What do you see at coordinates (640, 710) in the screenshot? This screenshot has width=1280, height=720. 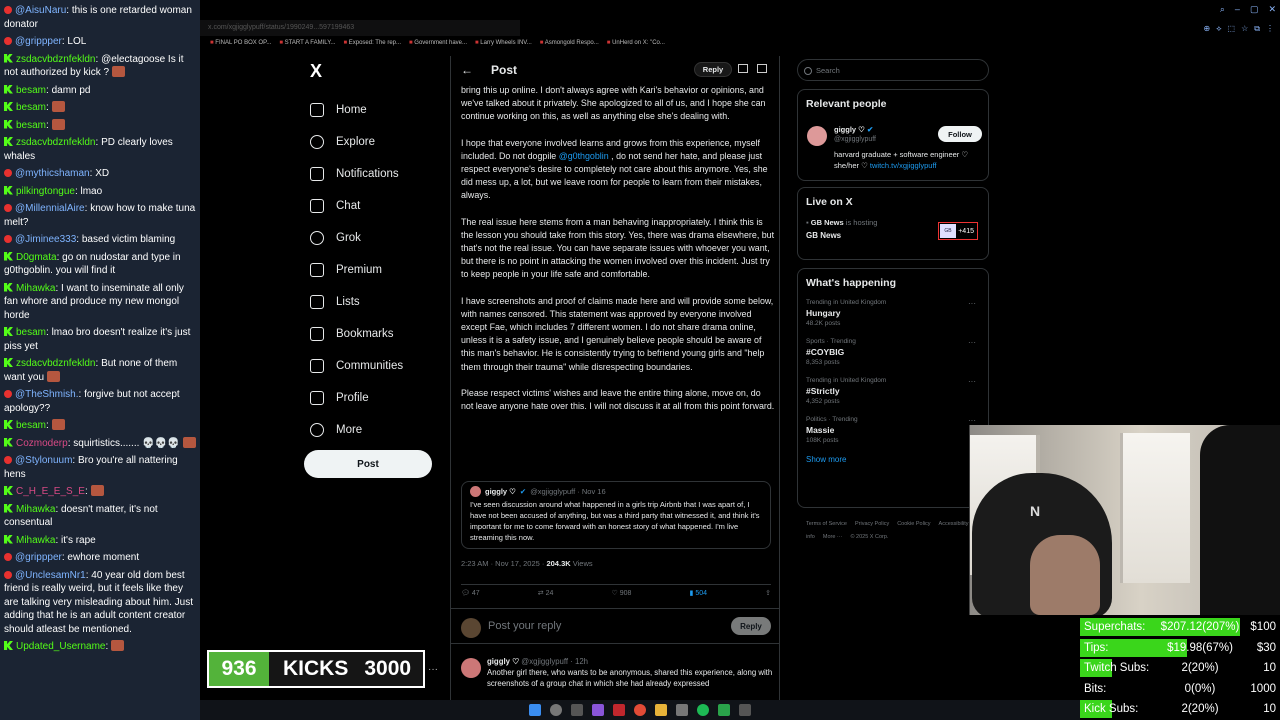 I see `chrome-icon` at bounding box center [640, 710].